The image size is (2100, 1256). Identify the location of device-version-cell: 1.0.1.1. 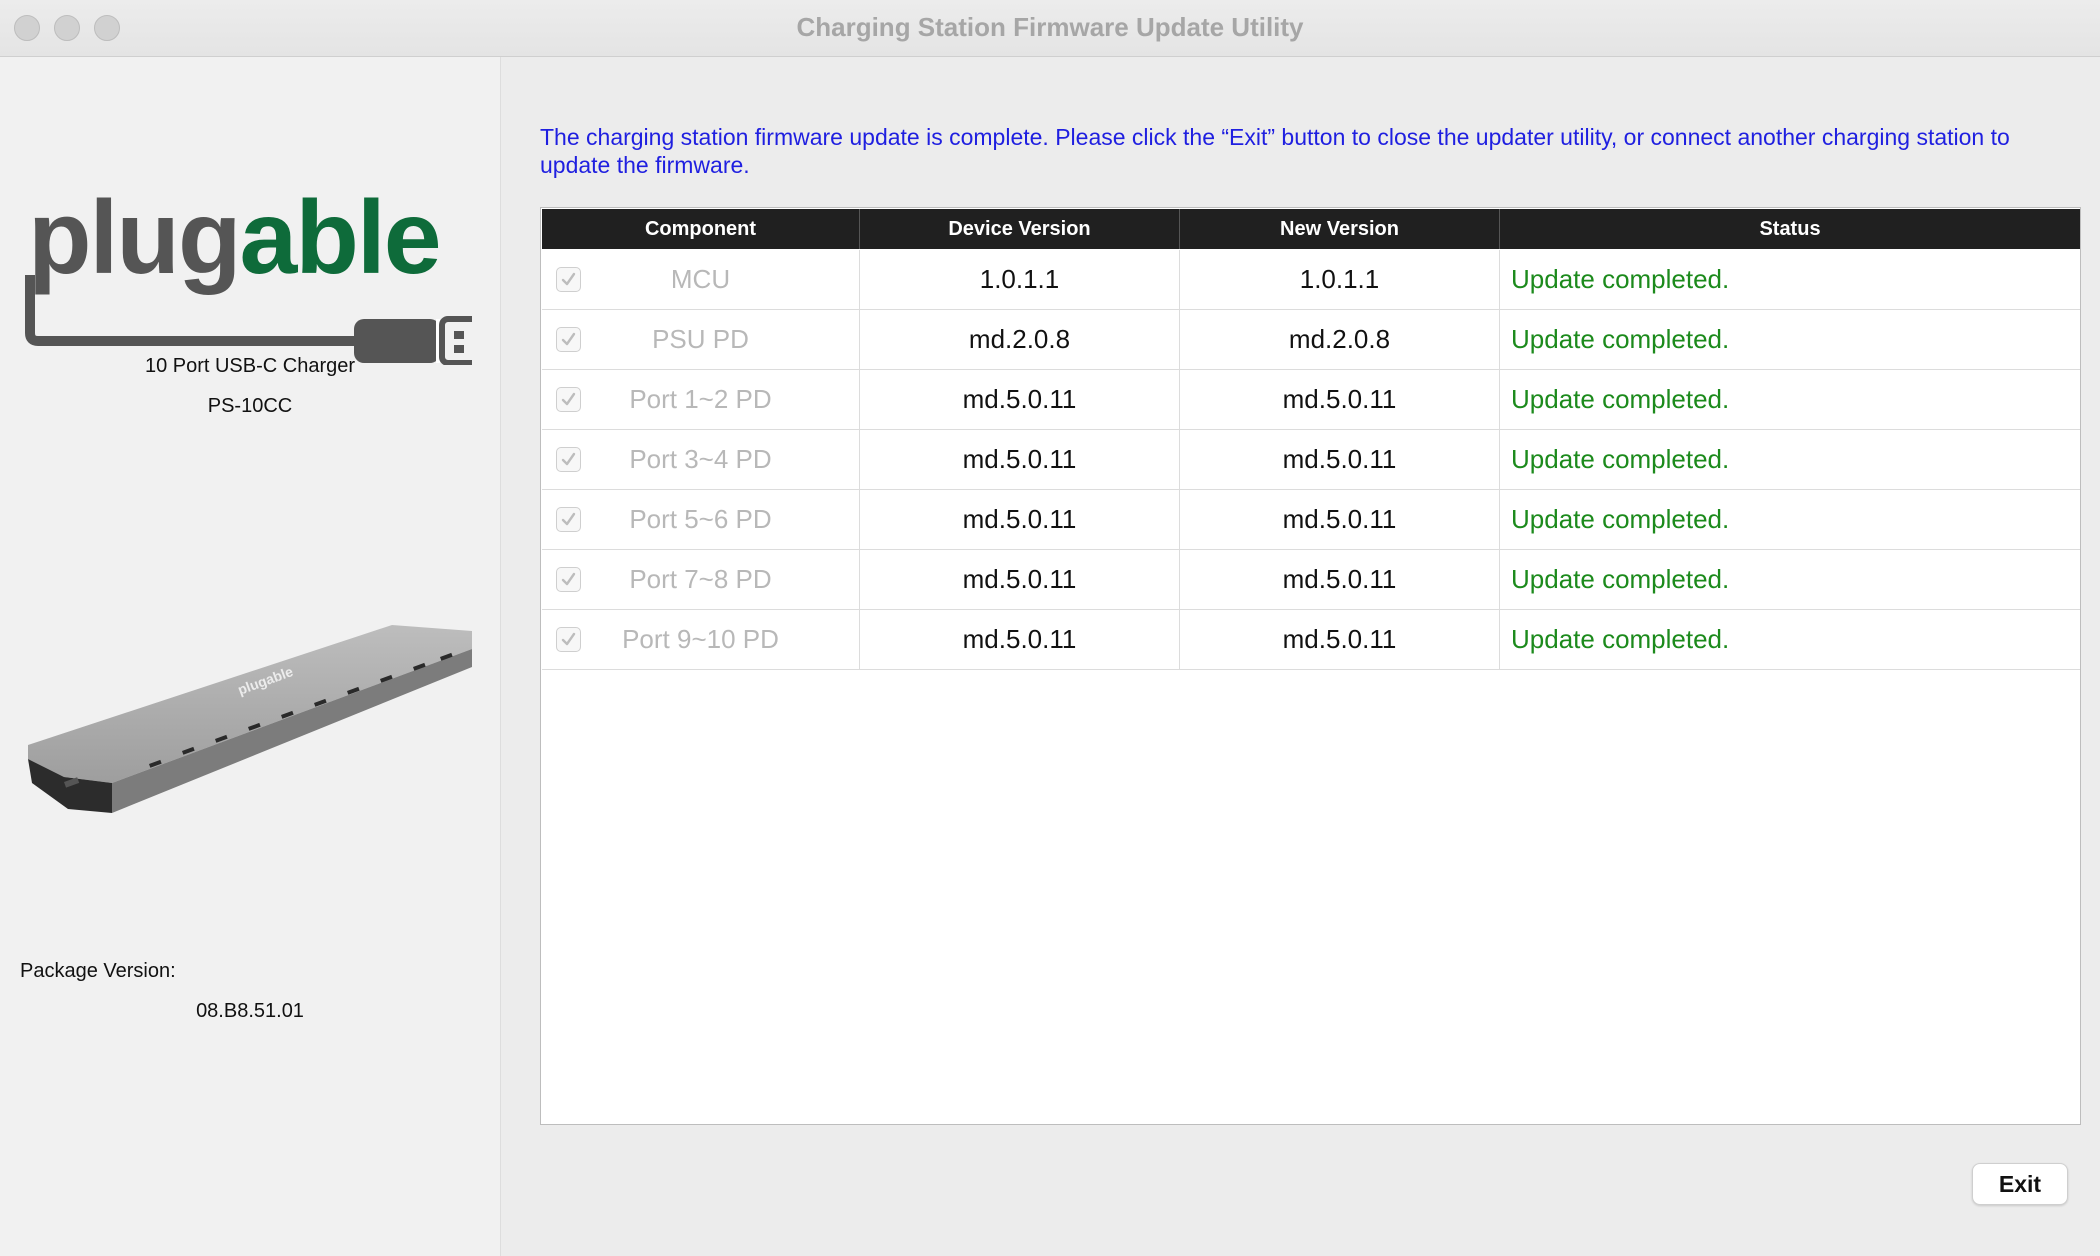
(1020, 279).